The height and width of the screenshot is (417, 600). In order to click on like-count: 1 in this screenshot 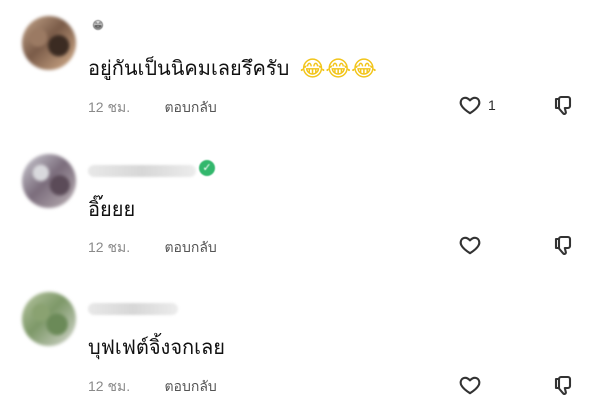, I will do `click(492, 105)`.